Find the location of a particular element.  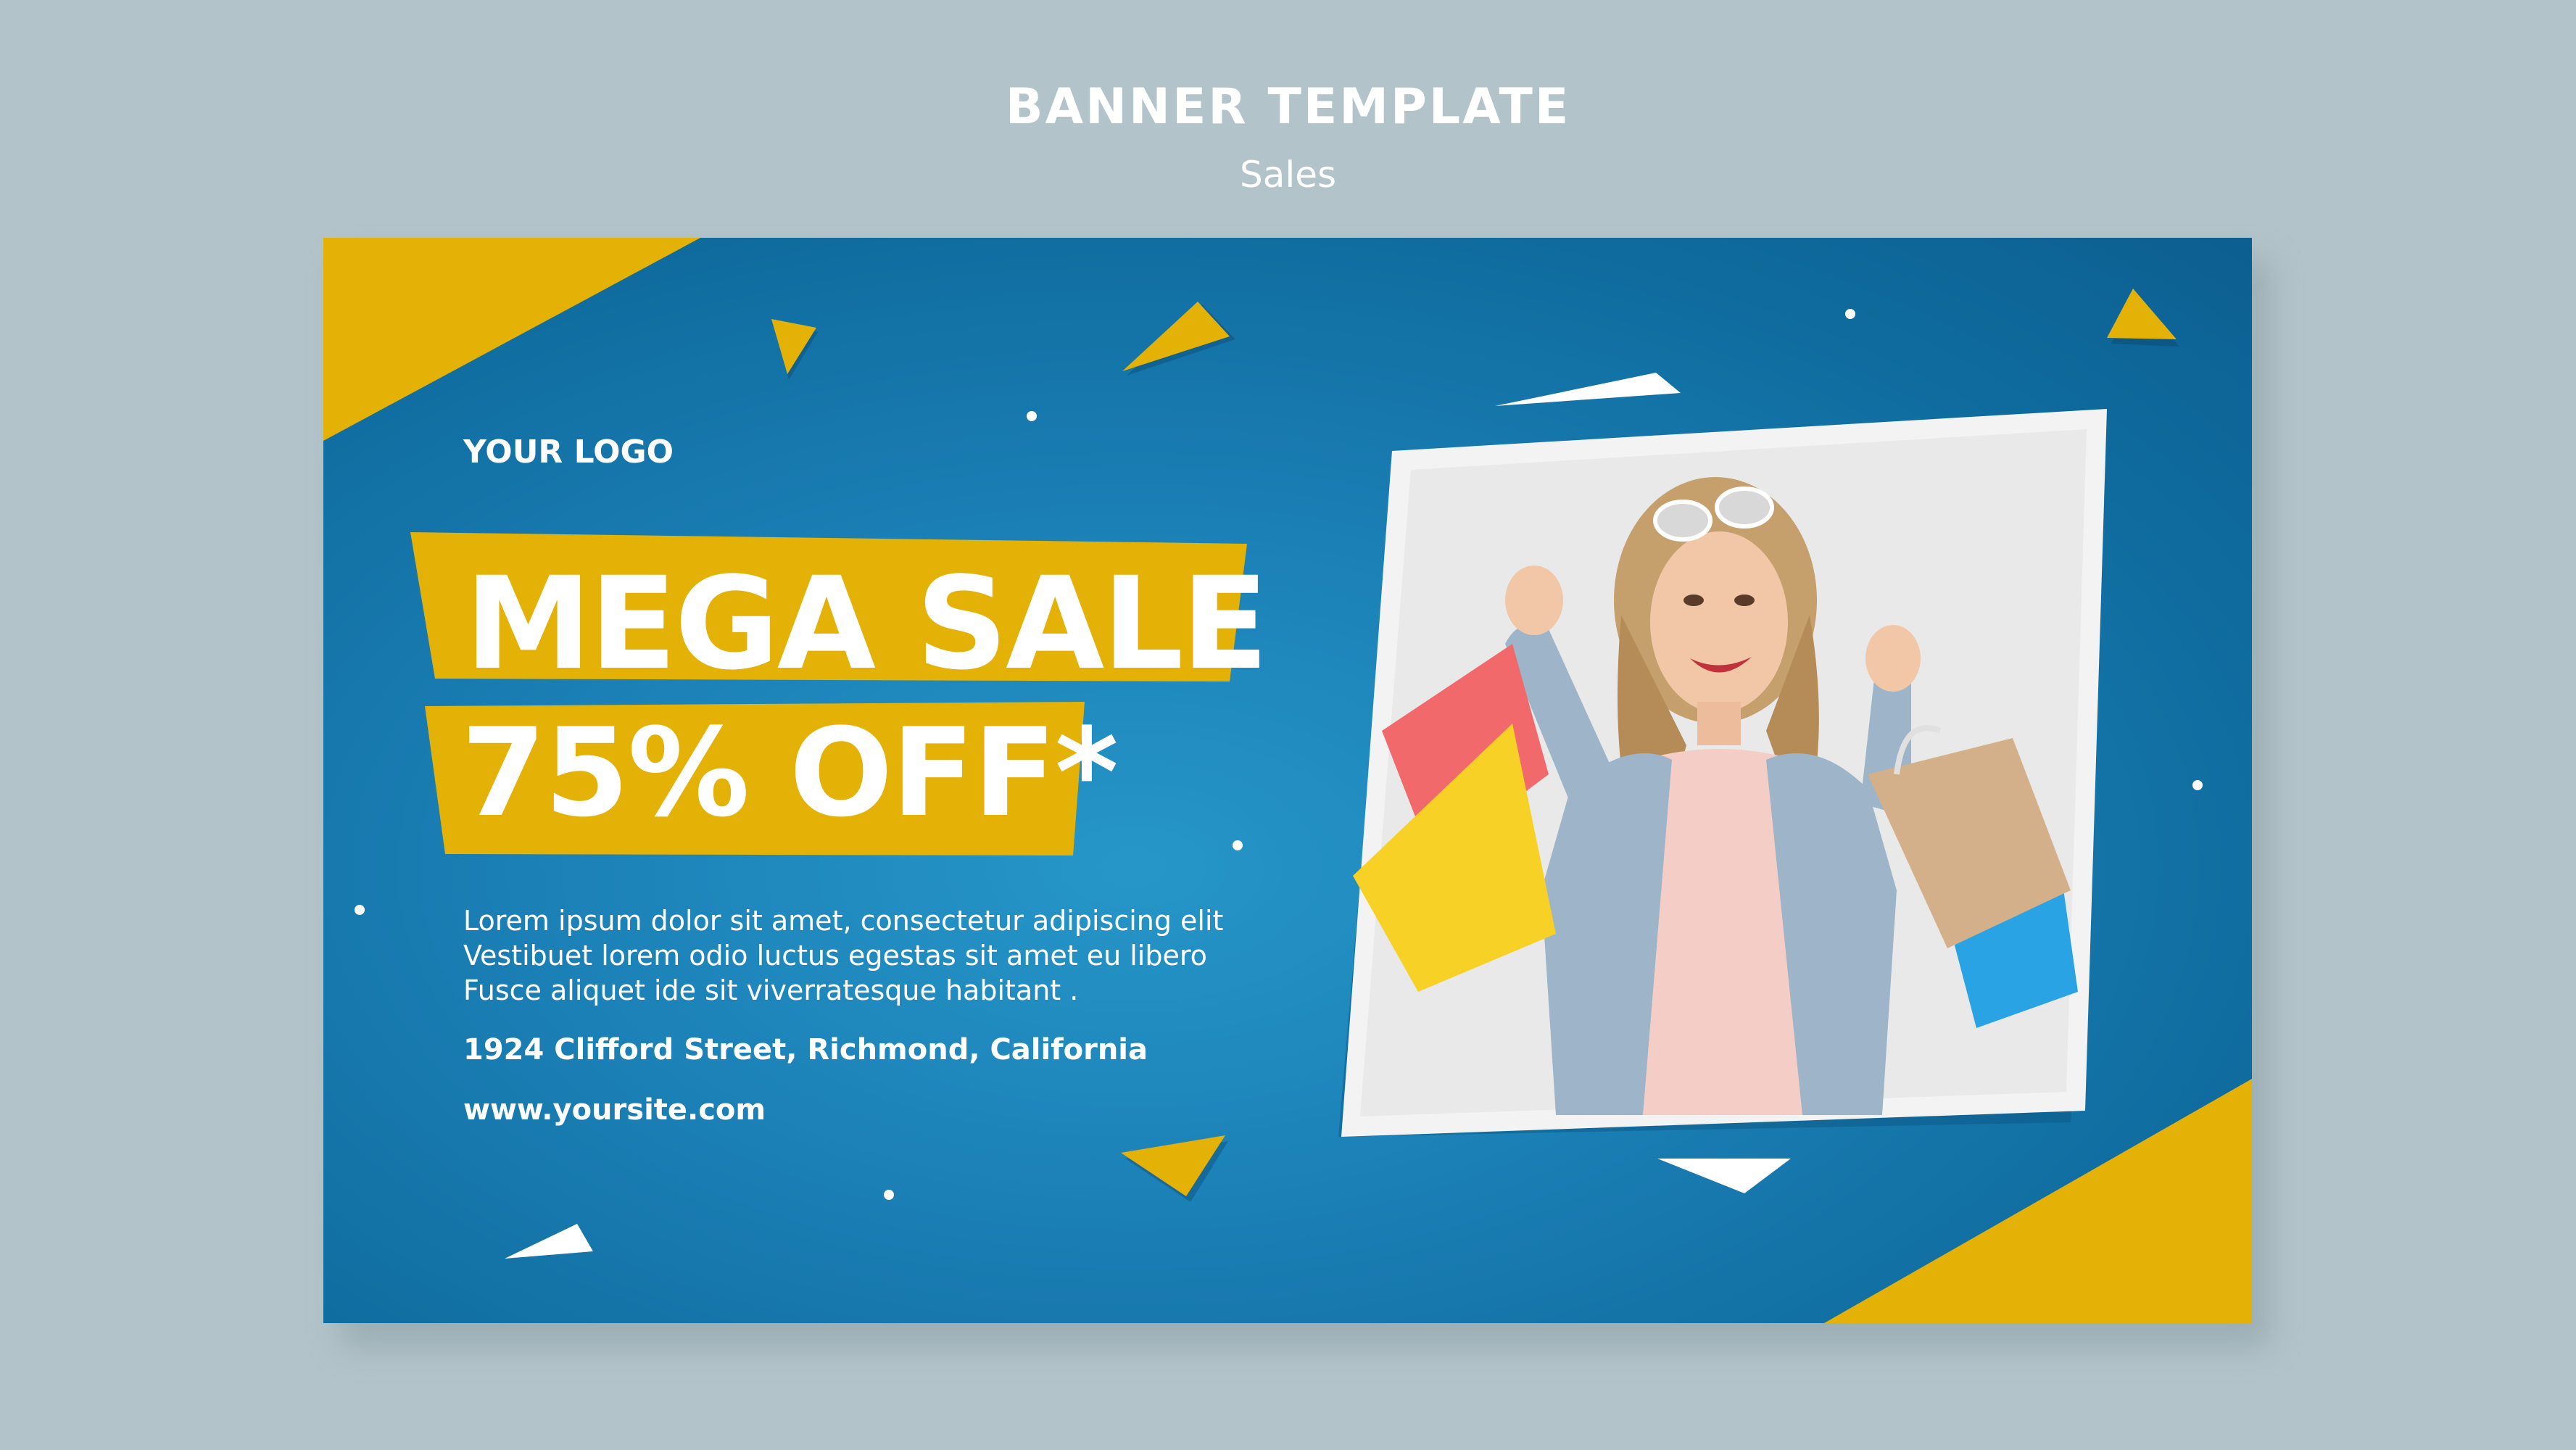

page-title: BANNER TEMPLATE is located at coordinates (1288, 107).